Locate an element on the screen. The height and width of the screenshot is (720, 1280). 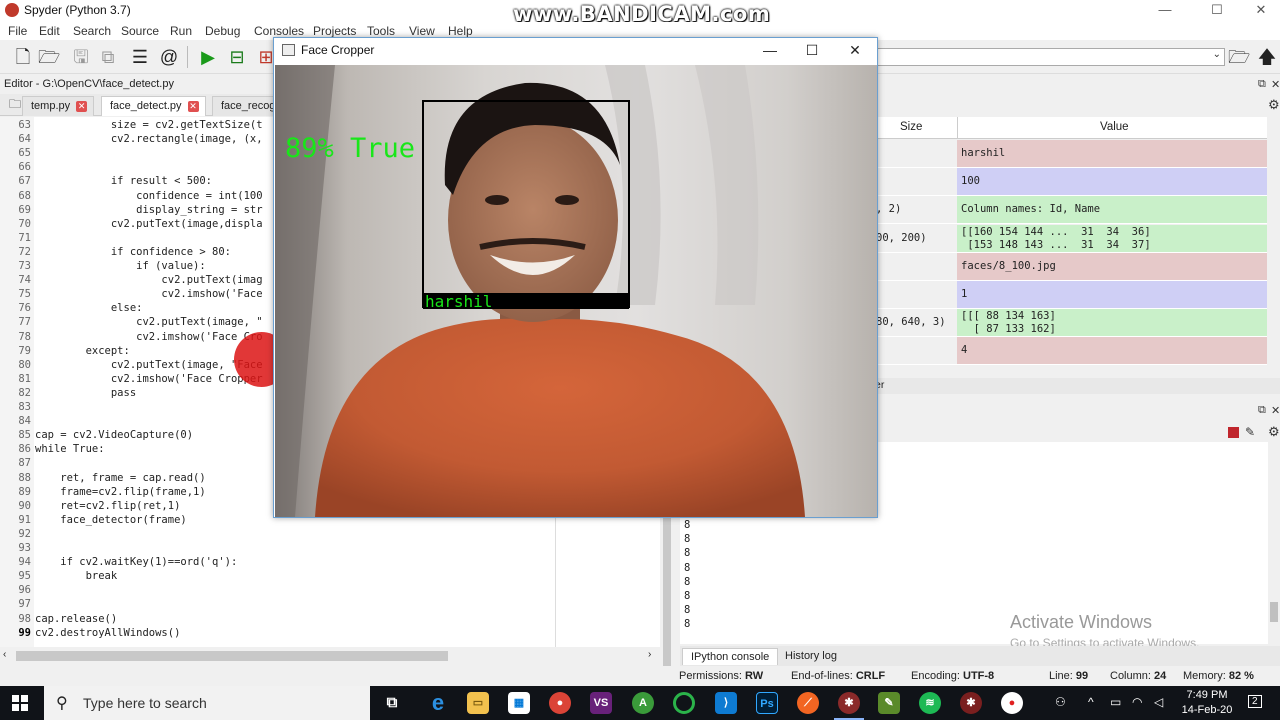
chevron-right-icon: › is located at coordinates (649, 654).